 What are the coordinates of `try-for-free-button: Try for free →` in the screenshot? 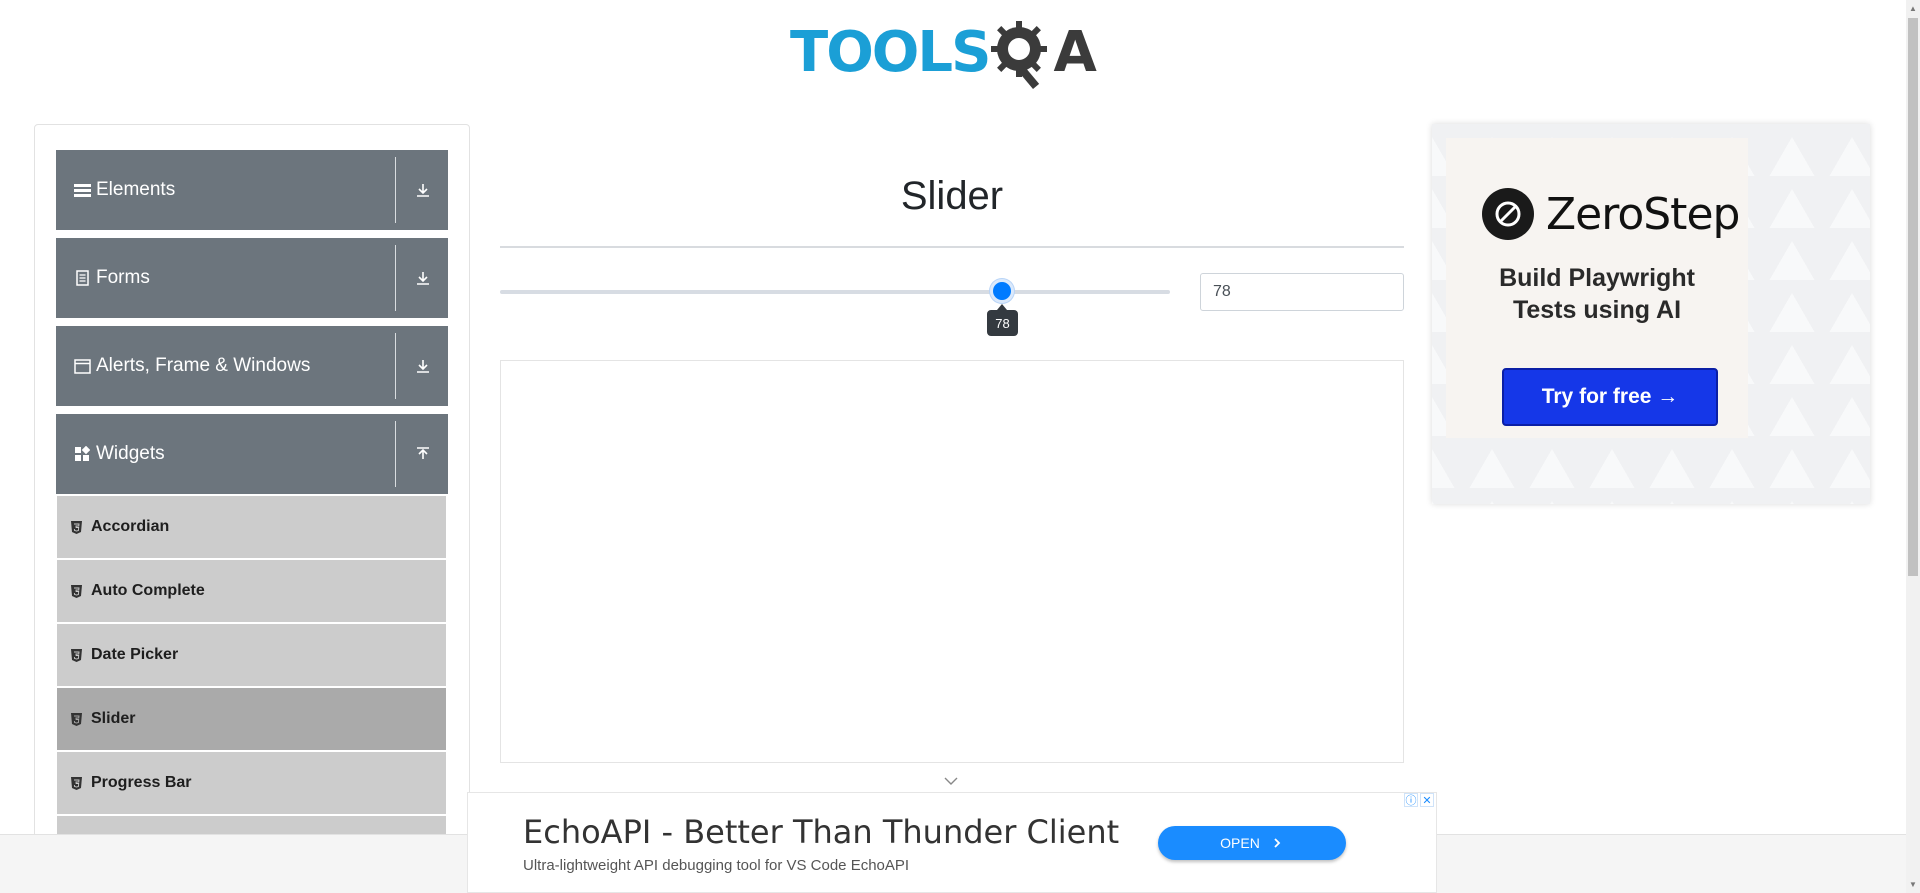 It's located at (1610, 397).